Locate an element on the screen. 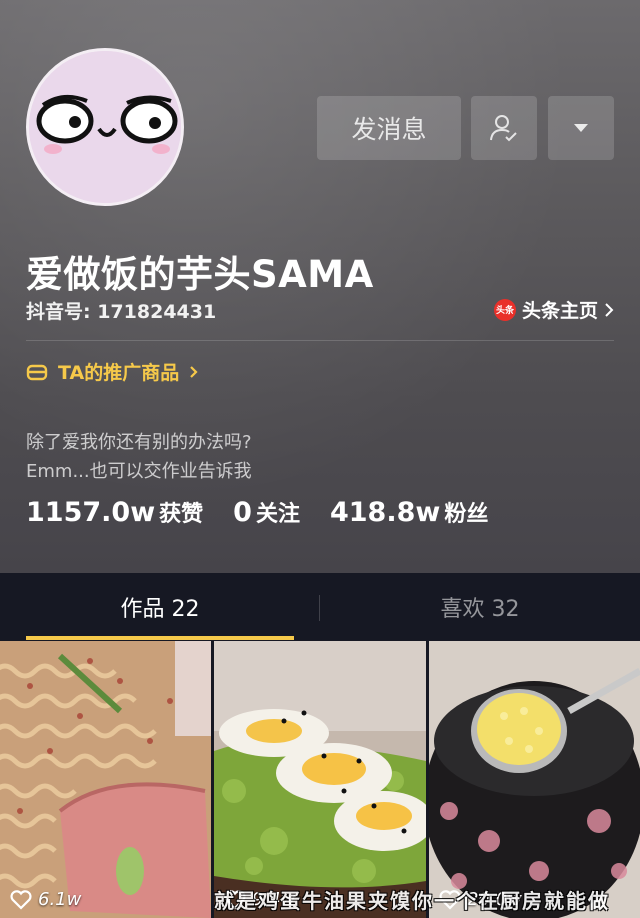 This screenshot has width=640, height=918. noodles-thumbnail-image is located at coordinates (105, 779).